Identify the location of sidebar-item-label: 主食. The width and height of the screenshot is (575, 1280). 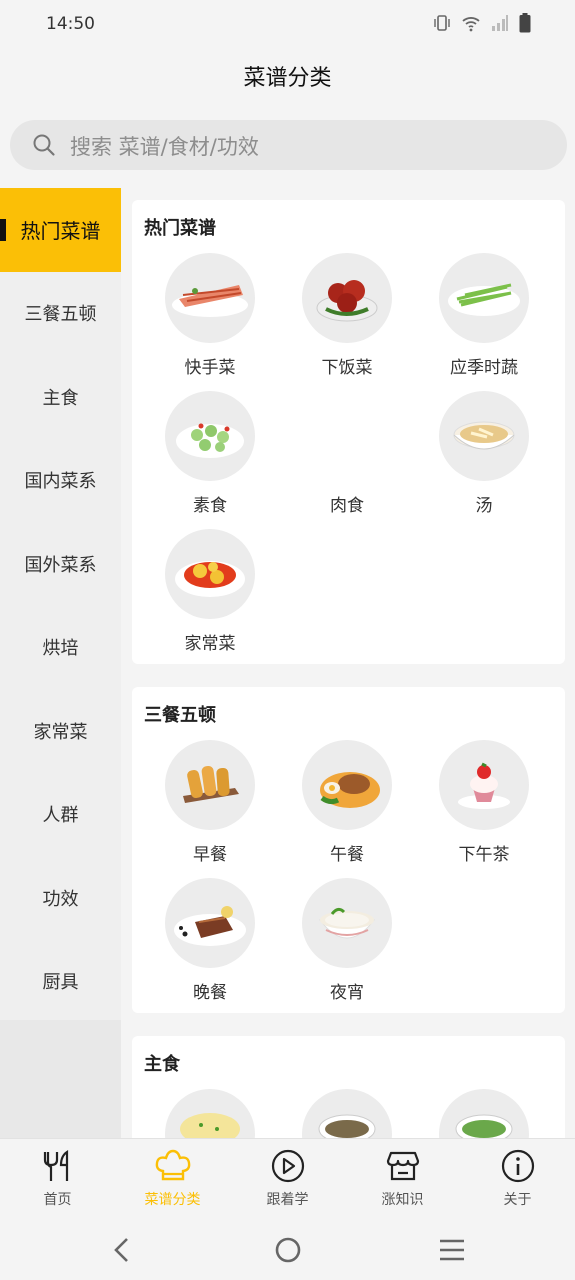
(60, 398).